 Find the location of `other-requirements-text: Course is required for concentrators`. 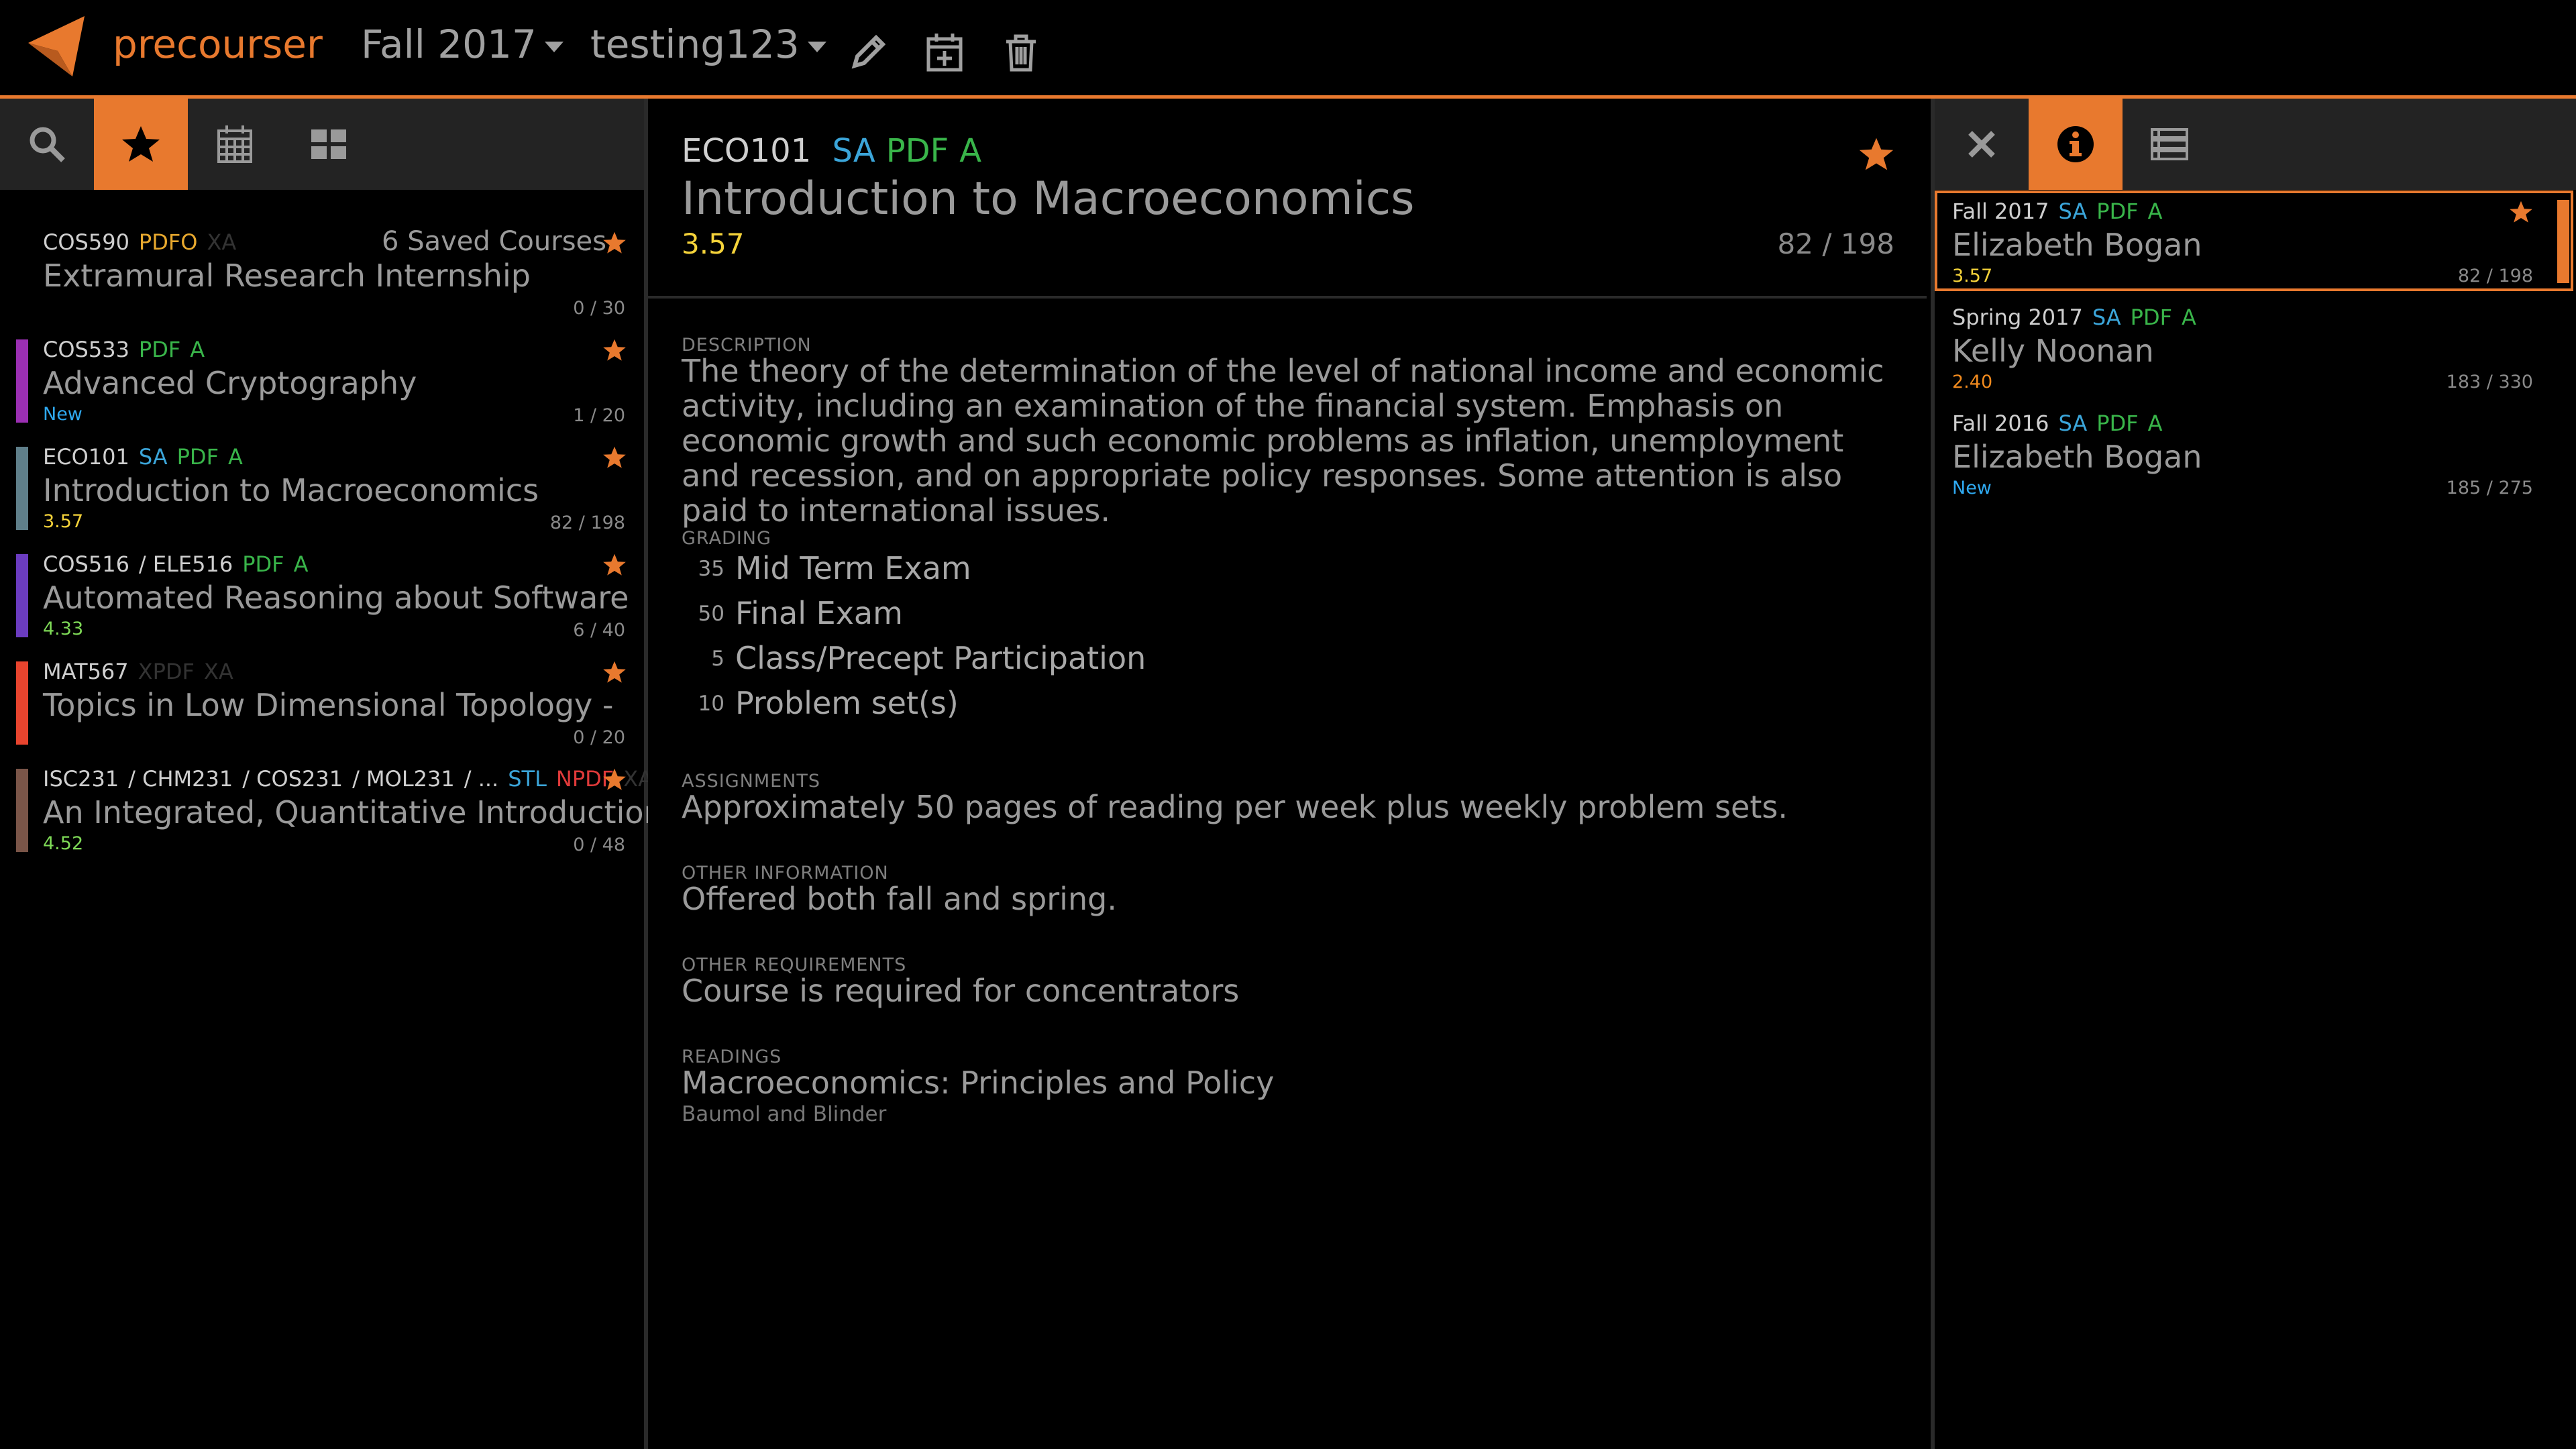

other-requirements-text: Course is required for concentrators is located at coordinates (961, 991).